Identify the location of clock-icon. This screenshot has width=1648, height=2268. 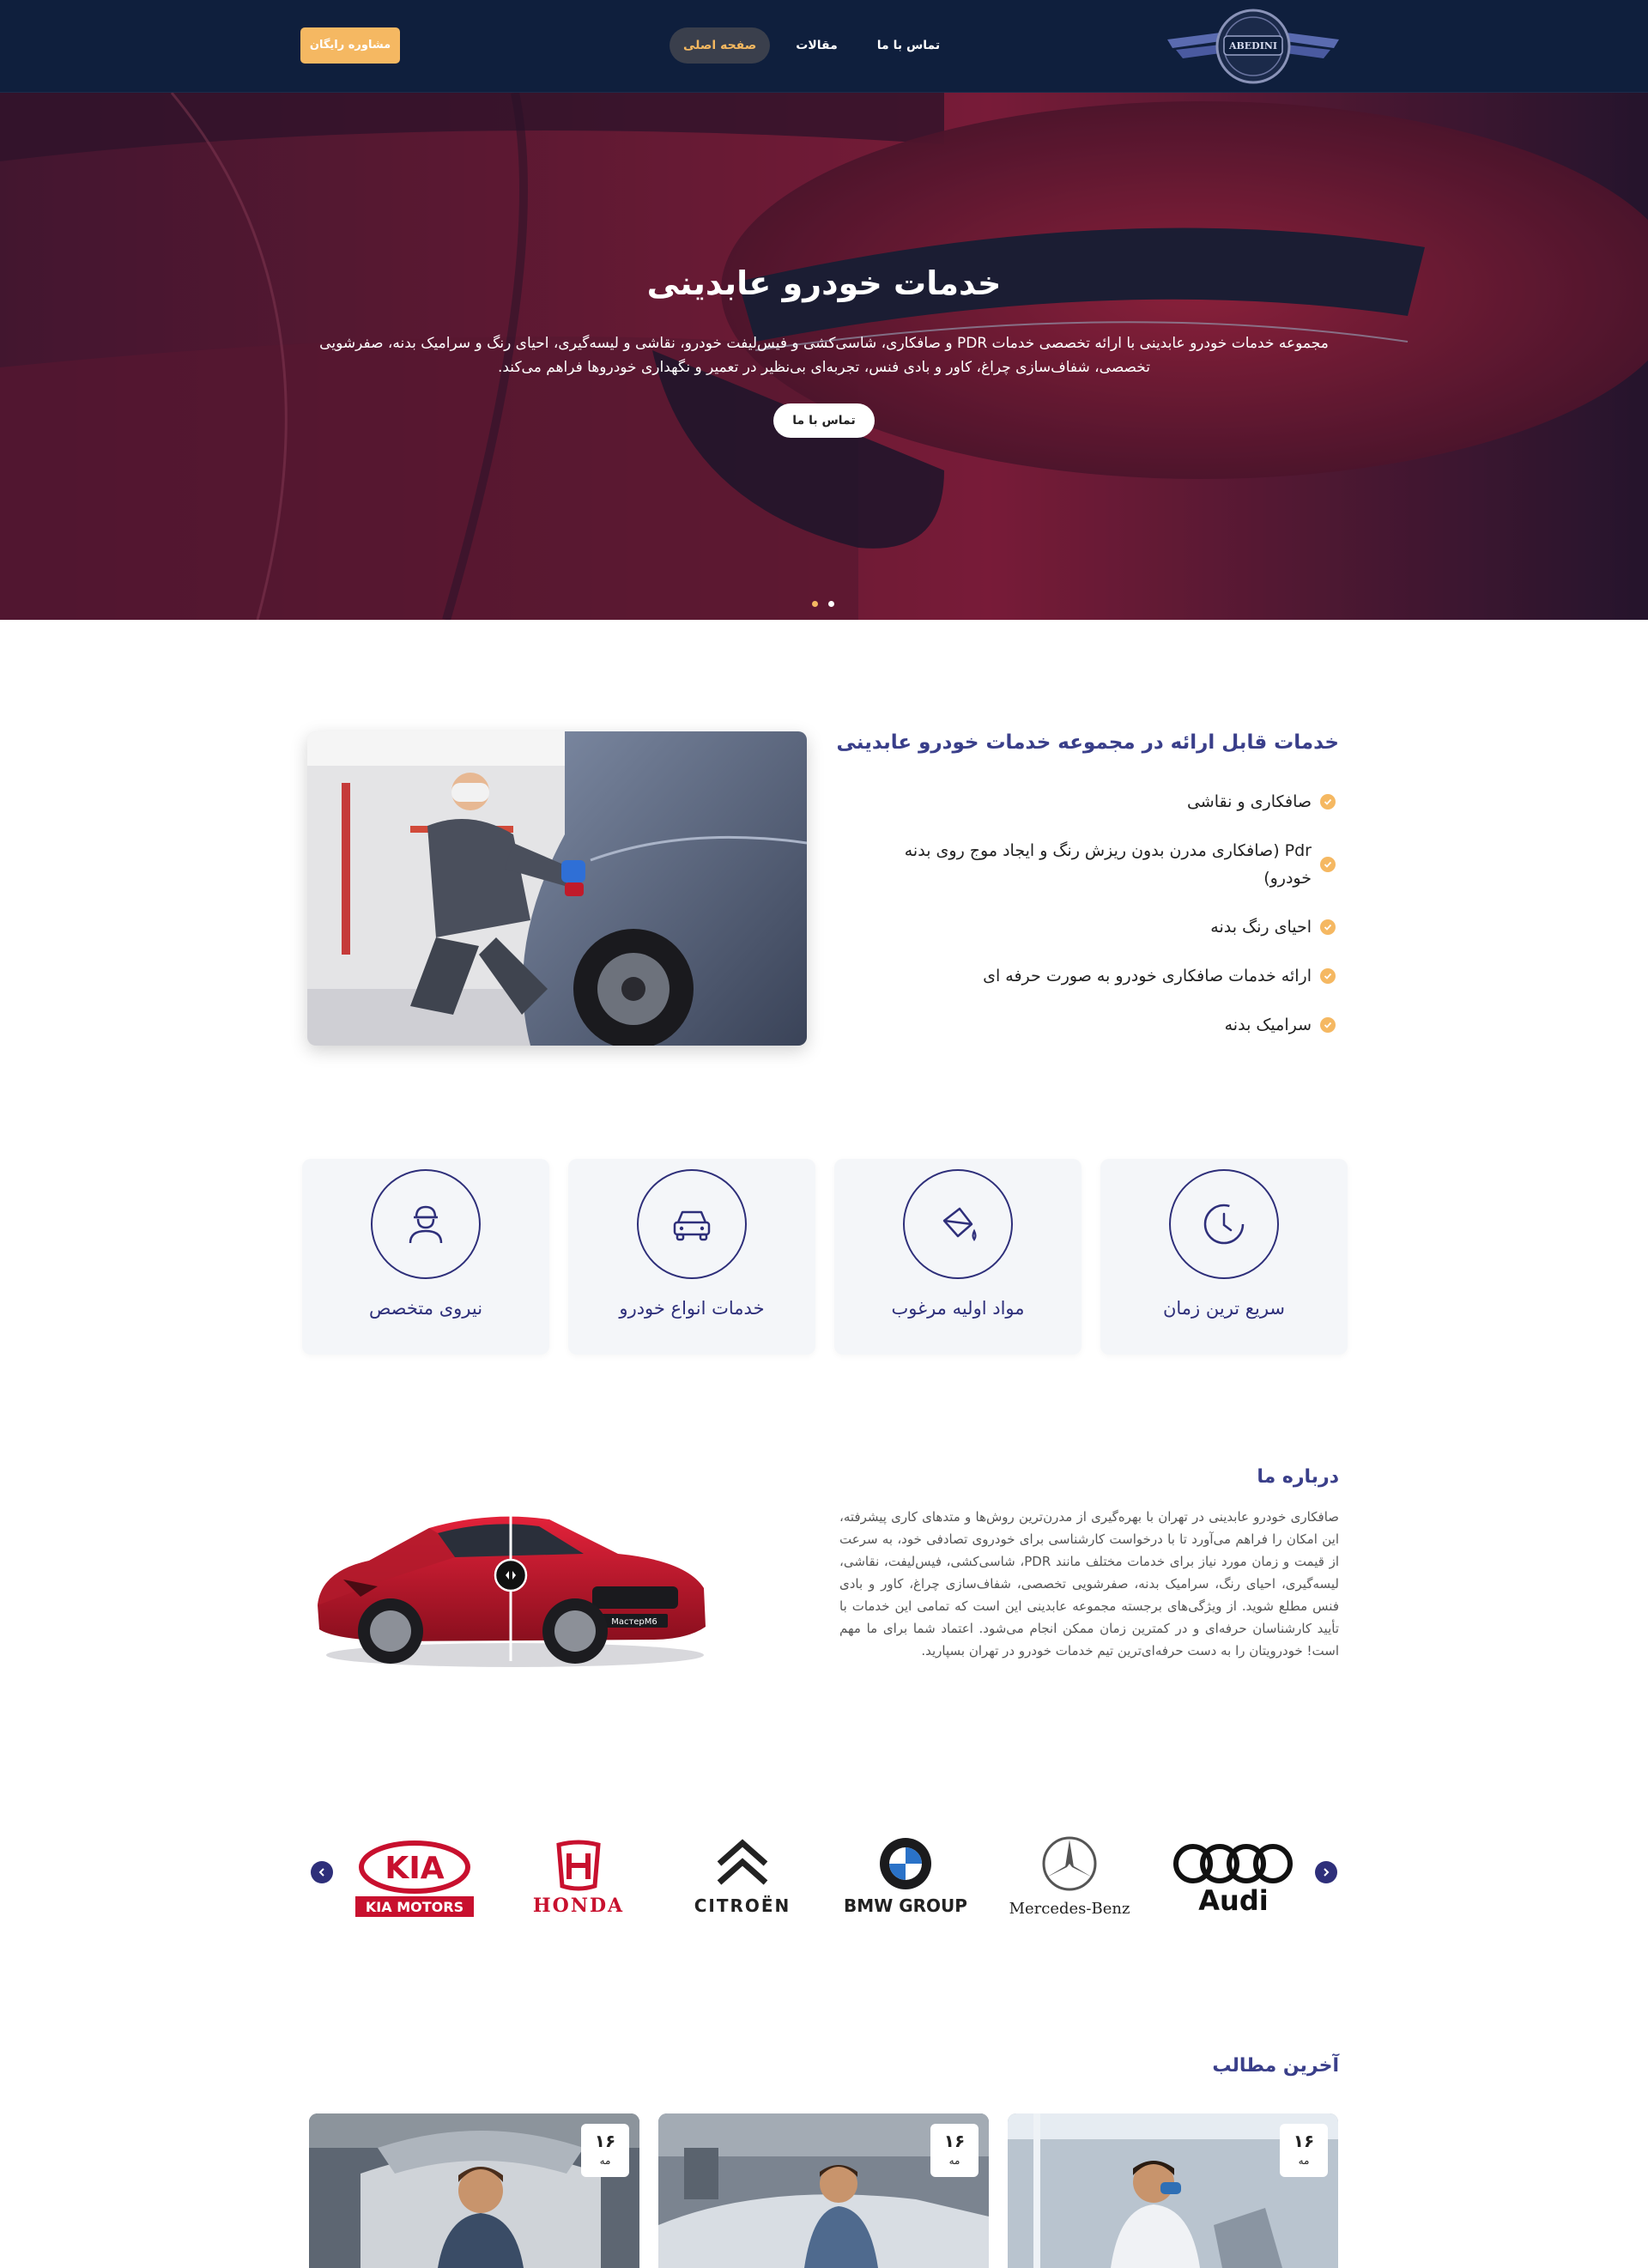
(1224, 1224).